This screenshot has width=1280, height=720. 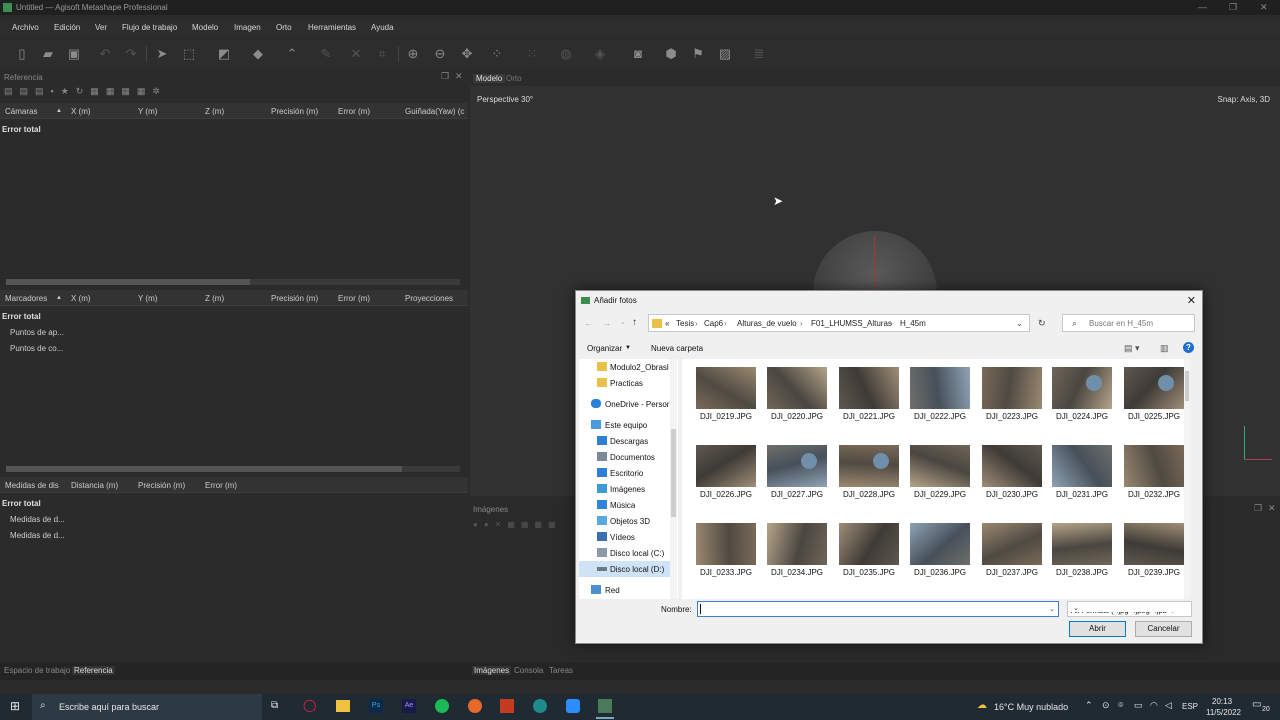 I want to click on nav-item-videos: Vídeos, so click(x=625, y=537).